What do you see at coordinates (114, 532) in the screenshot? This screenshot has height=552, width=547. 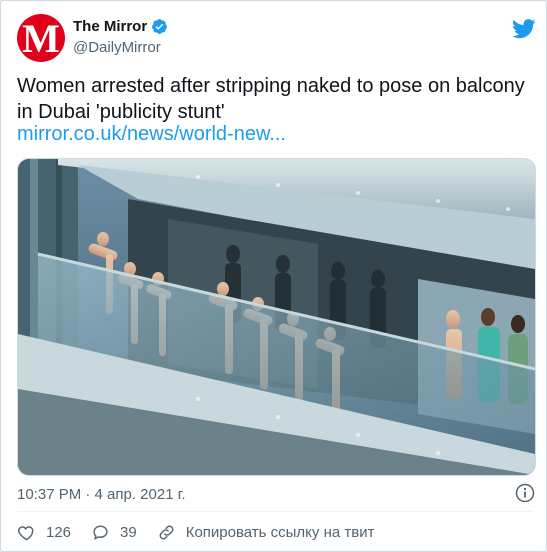 I see `reply-button: 39` at bounding box center [114, 532].